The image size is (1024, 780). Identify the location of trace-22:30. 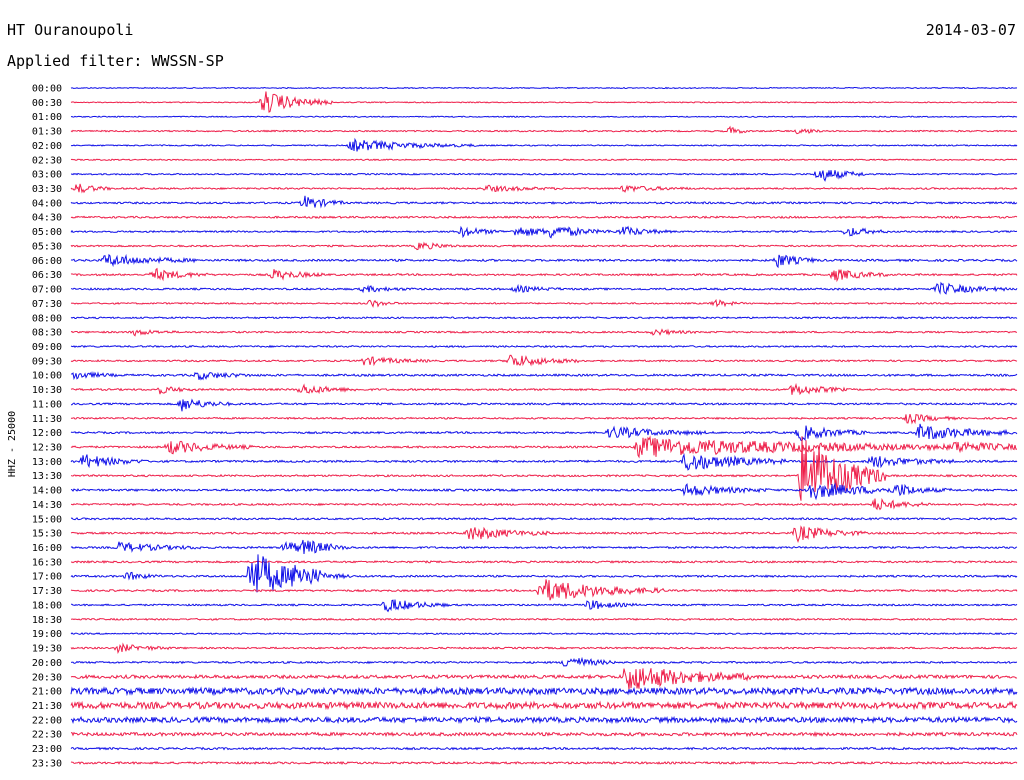
(544, 734).